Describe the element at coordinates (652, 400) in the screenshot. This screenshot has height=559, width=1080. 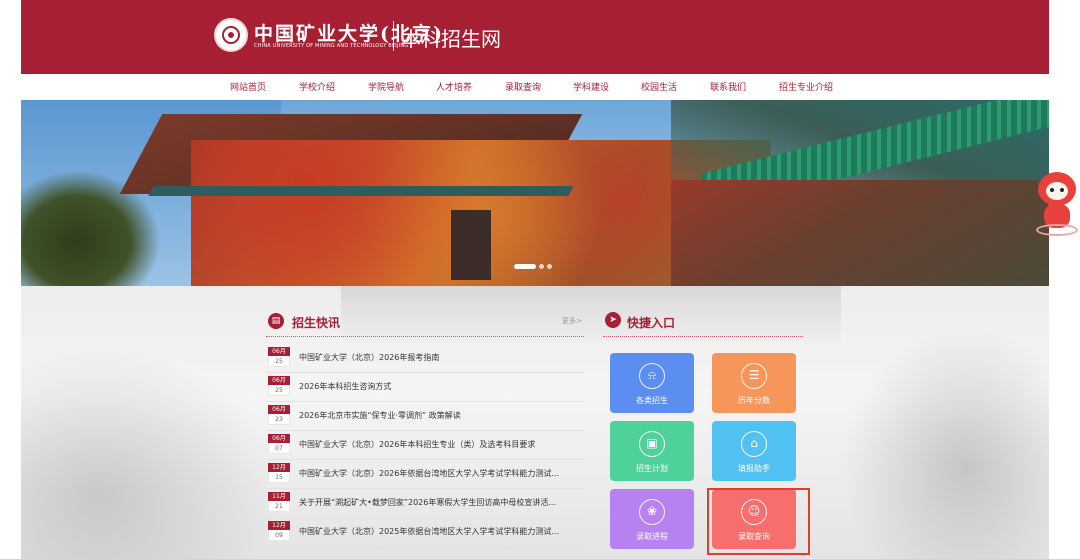
I see `quick-tile-label: 各类招生` at that location.